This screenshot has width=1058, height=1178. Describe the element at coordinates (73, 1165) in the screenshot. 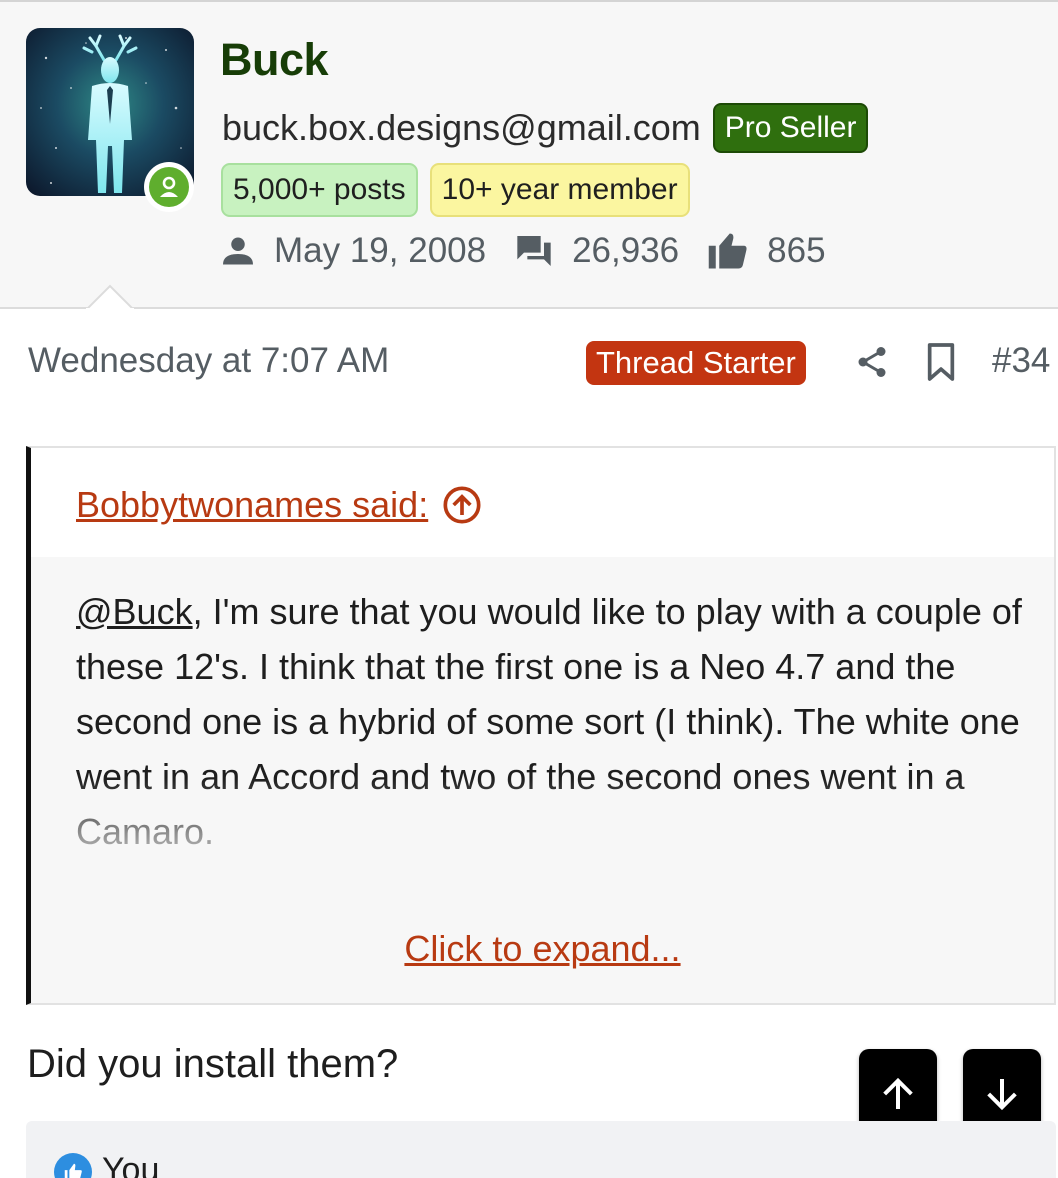

I see `like-icon` at that location.